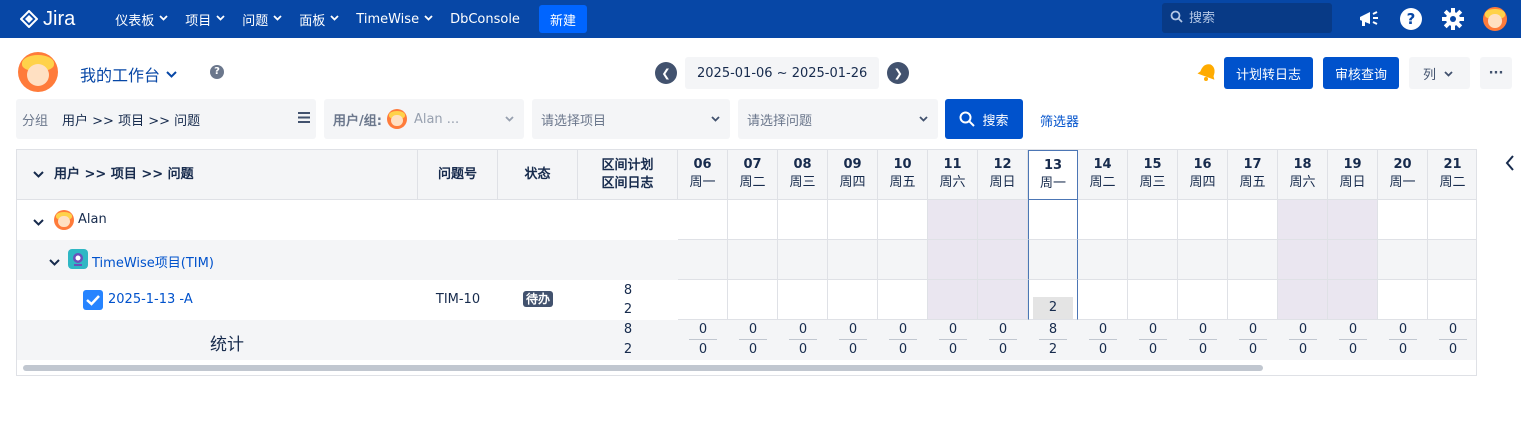  I want to click on day-cell: 2, so click(1053, 300).